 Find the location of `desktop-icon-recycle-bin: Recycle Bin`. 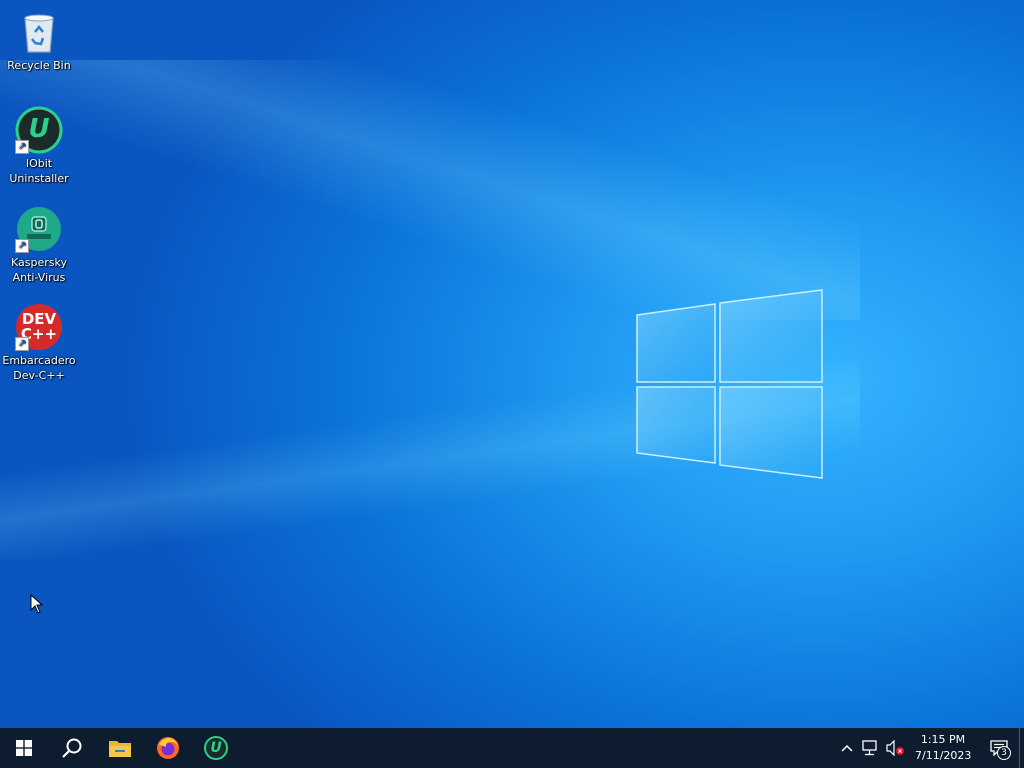

desktop-icon-recycle-bin: Recycle Bin is located at coordinates (39, 40).